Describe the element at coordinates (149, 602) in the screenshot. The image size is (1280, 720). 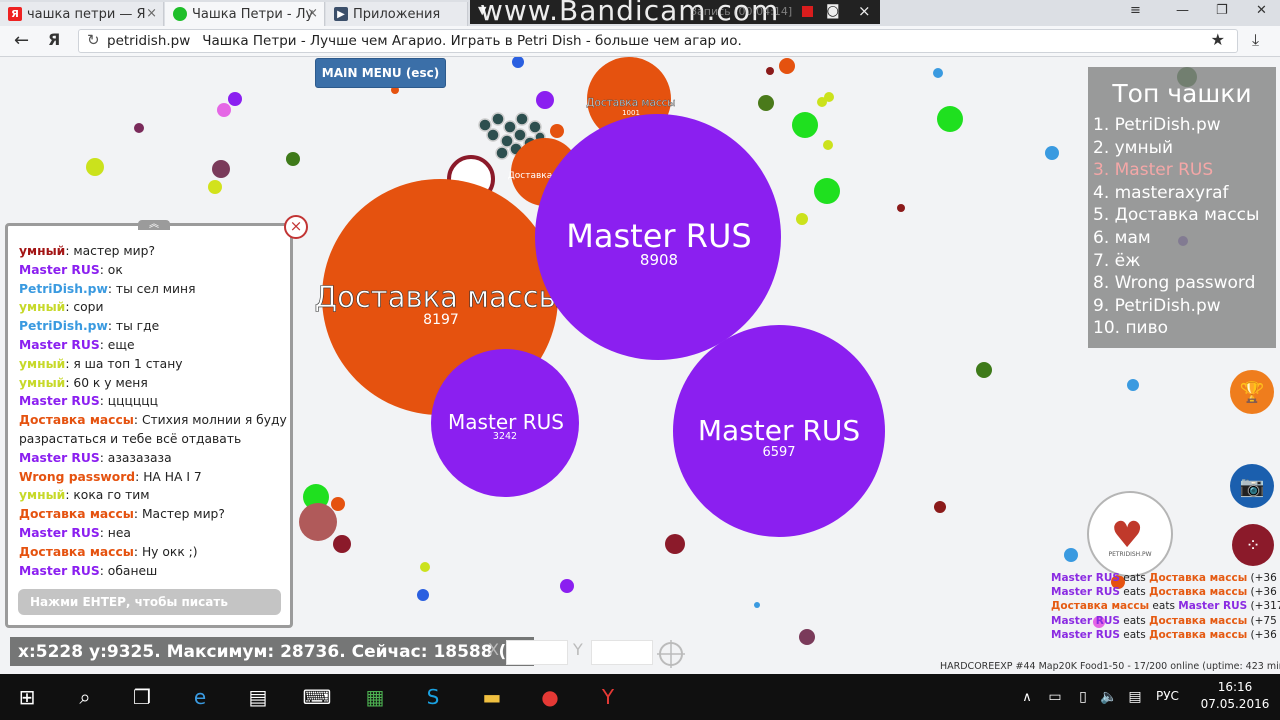
I see `chat-input: Нажми ЕНТЕР, чтобы писать` at that location.